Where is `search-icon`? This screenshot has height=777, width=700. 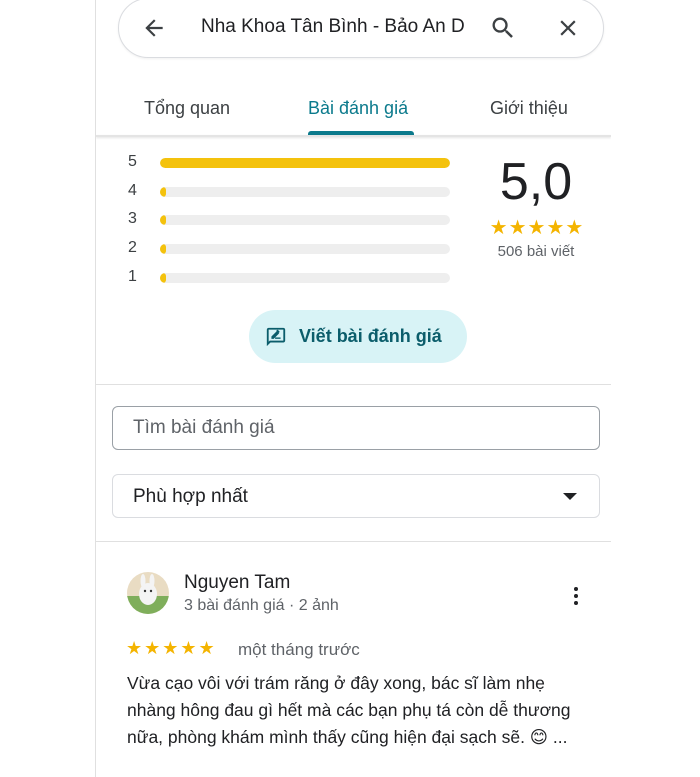 search-icon is located at coordinates (503, 28).